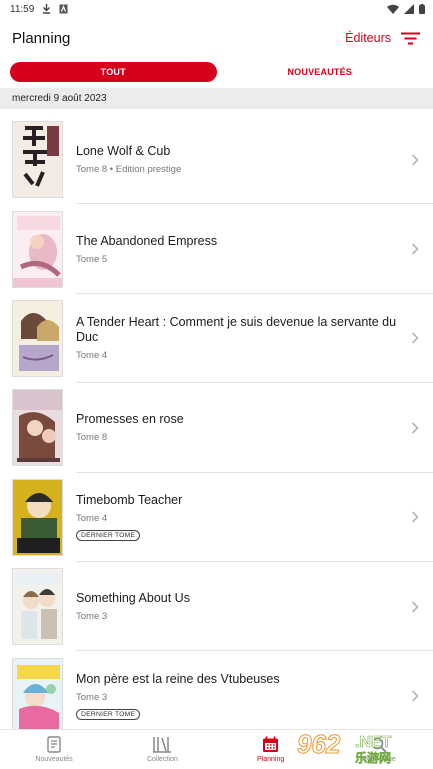  I want to click on item-title: Something About Us, so click(133, 598).